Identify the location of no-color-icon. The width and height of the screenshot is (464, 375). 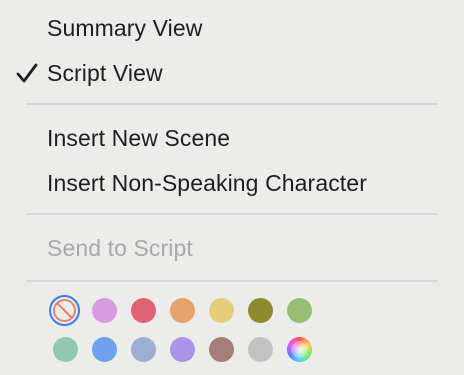
(64, 310).